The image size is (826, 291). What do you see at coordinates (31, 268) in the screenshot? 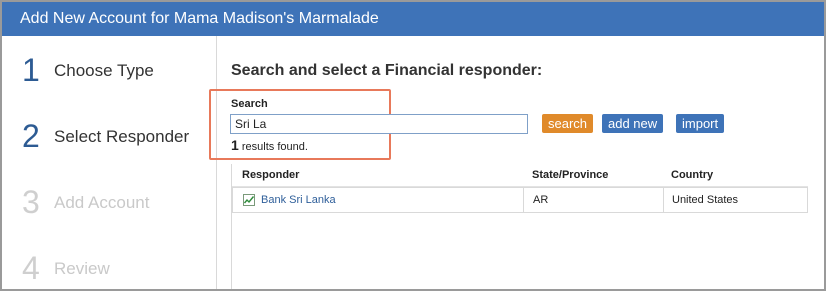
I see `step-number: 4` at bounding box center [31, 268].